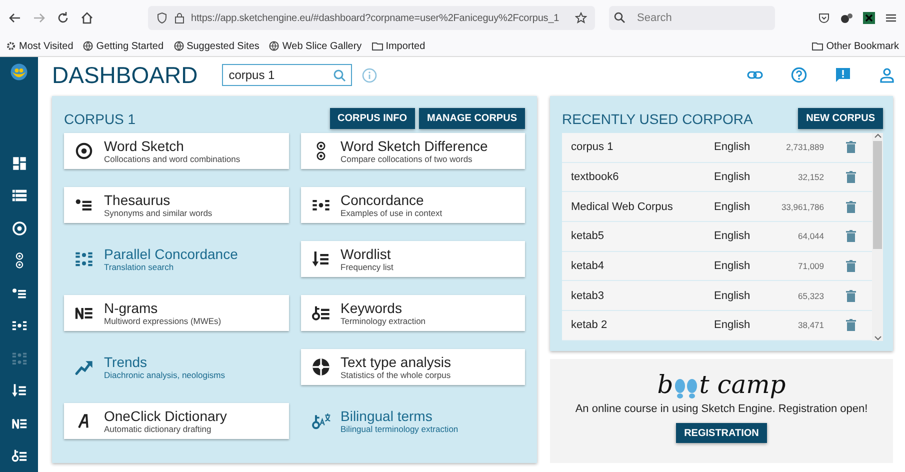  I want to click on bookmark-link: Web Slice Gallery, so click(322, 46).